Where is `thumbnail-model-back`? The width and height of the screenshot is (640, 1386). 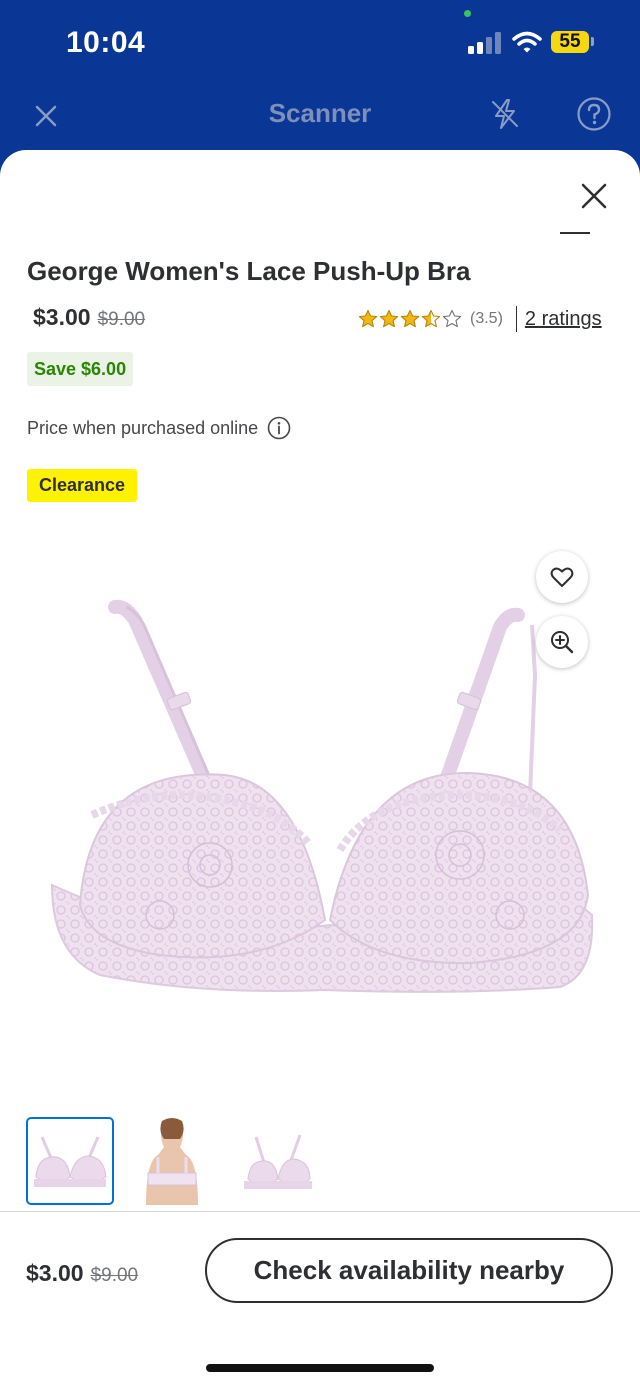 thumbnail-model-back is located at coordinates (172, 1161).